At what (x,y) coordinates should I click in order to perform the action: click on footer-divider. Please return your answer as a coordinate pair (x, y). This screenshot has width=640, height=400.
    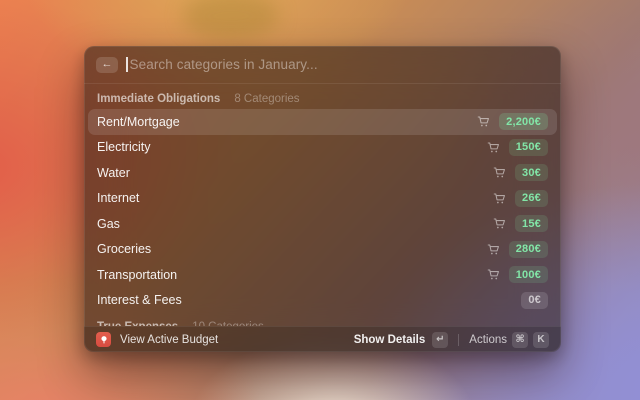
    Looking at the image, I should click on (459, 339).